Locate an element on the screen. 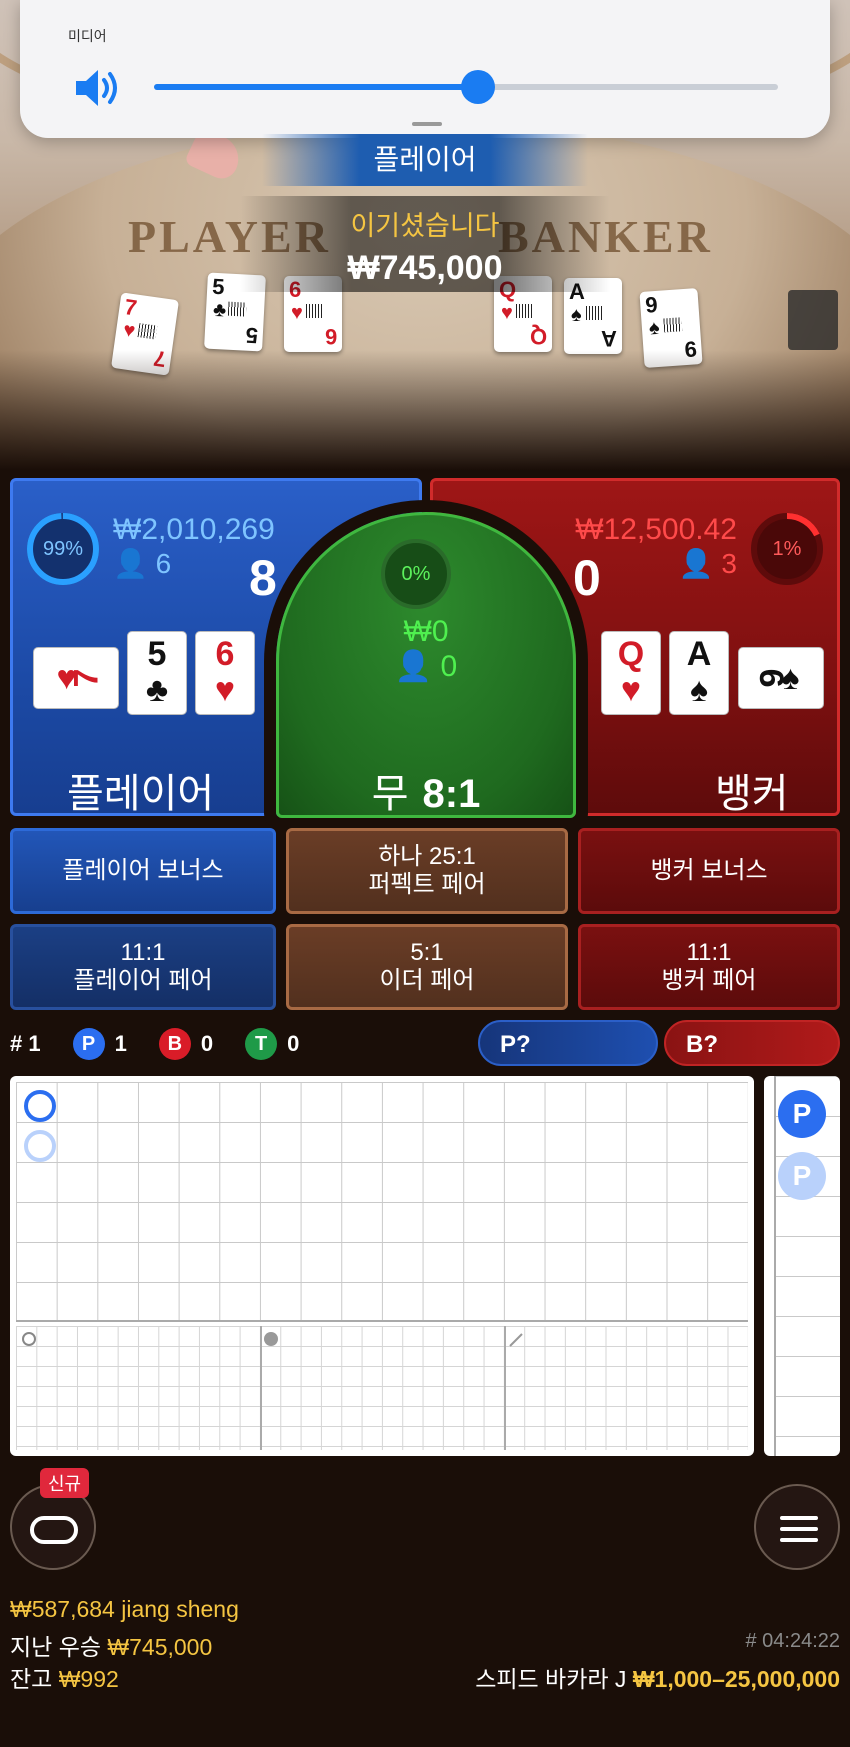 The image size is (850, 1747). tie-stat: T0 is located at coordinates (272, 1044).